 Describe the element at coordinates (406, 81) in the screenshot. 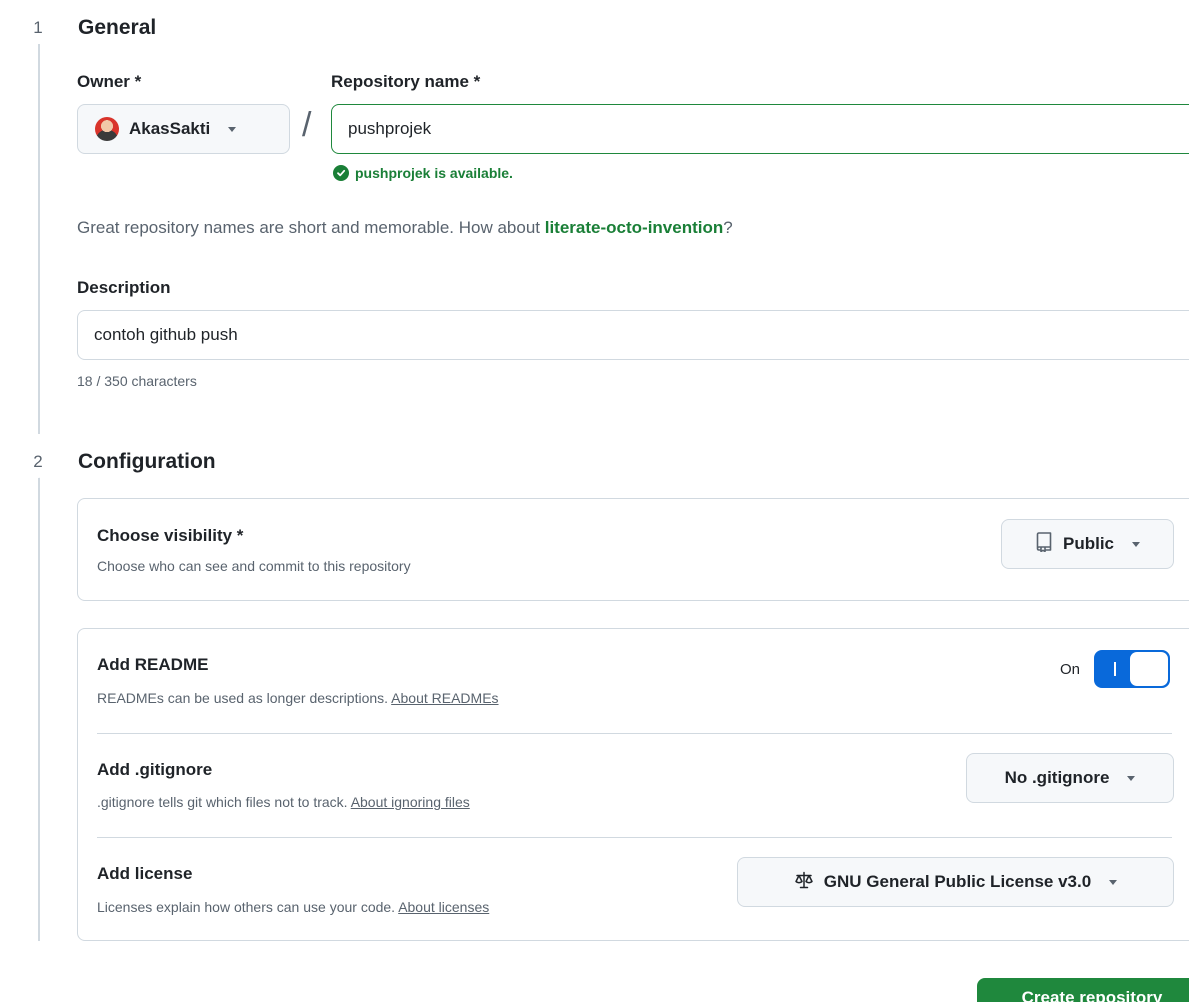

I see `repo-name-label: Repository name *` at that location.